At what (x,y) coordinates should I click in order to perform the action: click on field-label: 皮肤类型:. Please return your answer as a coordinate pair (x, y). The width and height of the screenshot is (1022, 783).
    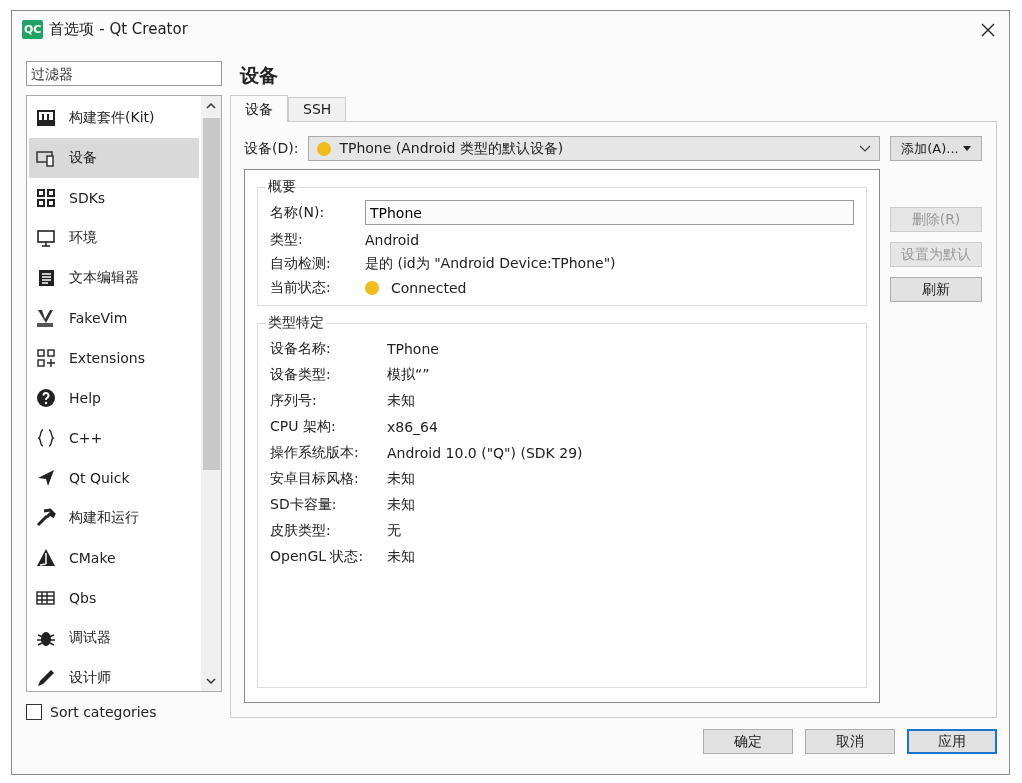
    Looking at the image, I should click on (301, 531).